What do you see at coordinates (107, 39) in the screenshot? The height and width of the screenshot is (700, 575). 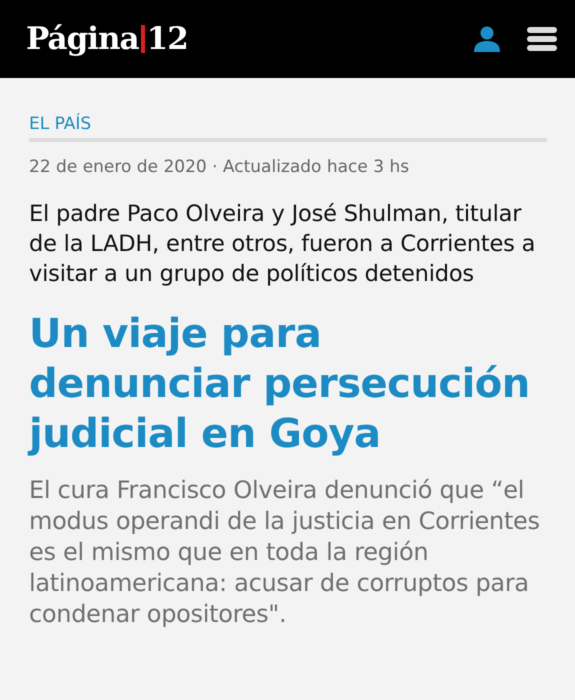 I see `logo: Página 12` at bounding box center [107, 39].